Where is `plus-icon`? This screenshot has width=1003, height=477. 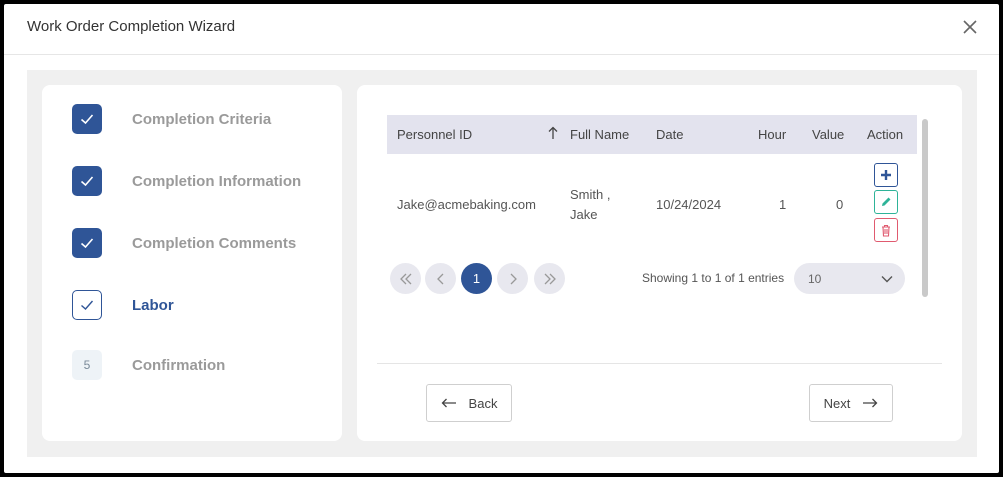 plus-icon is located at coordinates (886, 175).